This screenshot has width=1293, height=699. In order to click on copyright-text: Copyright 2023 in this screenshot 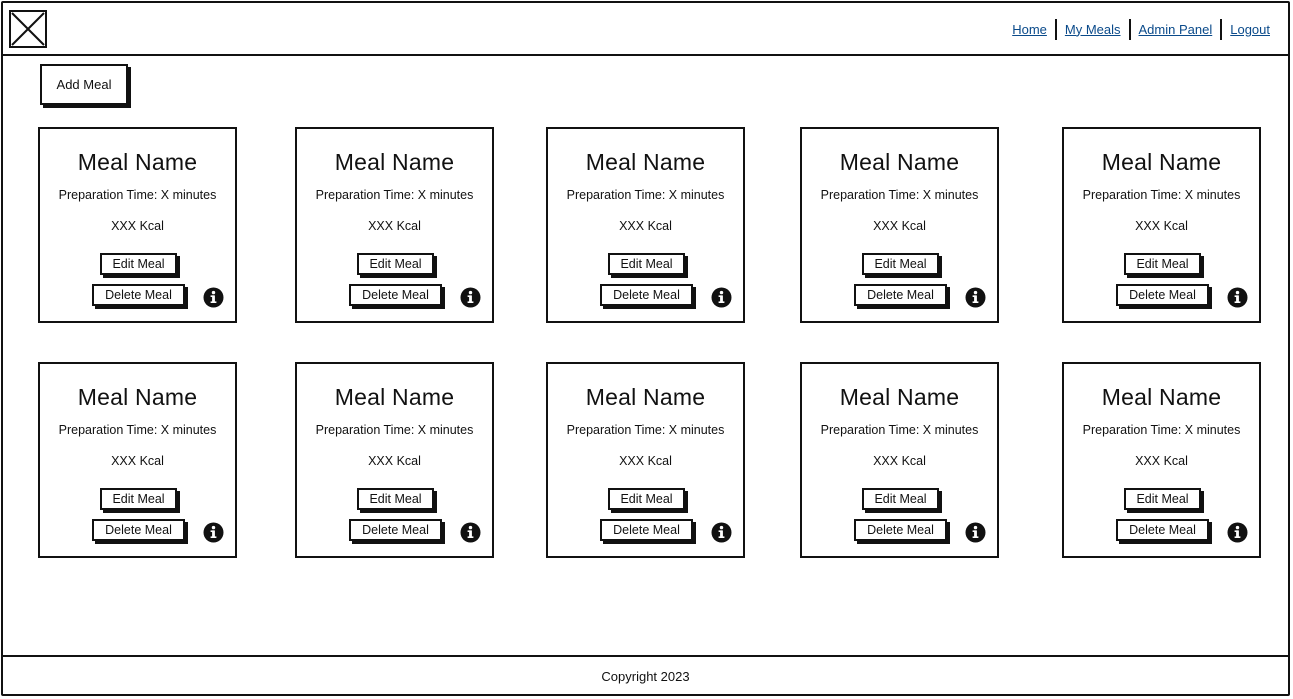, I will do `click(645, 676)`.